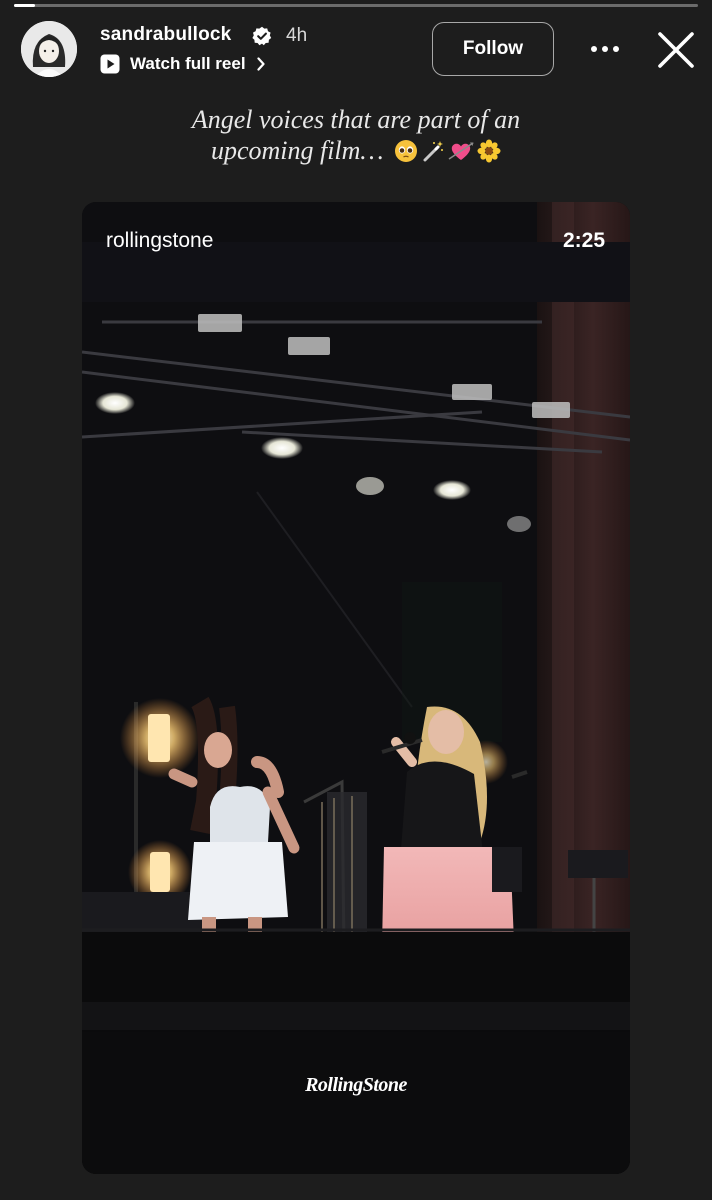  Describe the element at coordinates (188, 63) in the screenshot. I see `watch-full-reel-label: Watch full reel` at that location.